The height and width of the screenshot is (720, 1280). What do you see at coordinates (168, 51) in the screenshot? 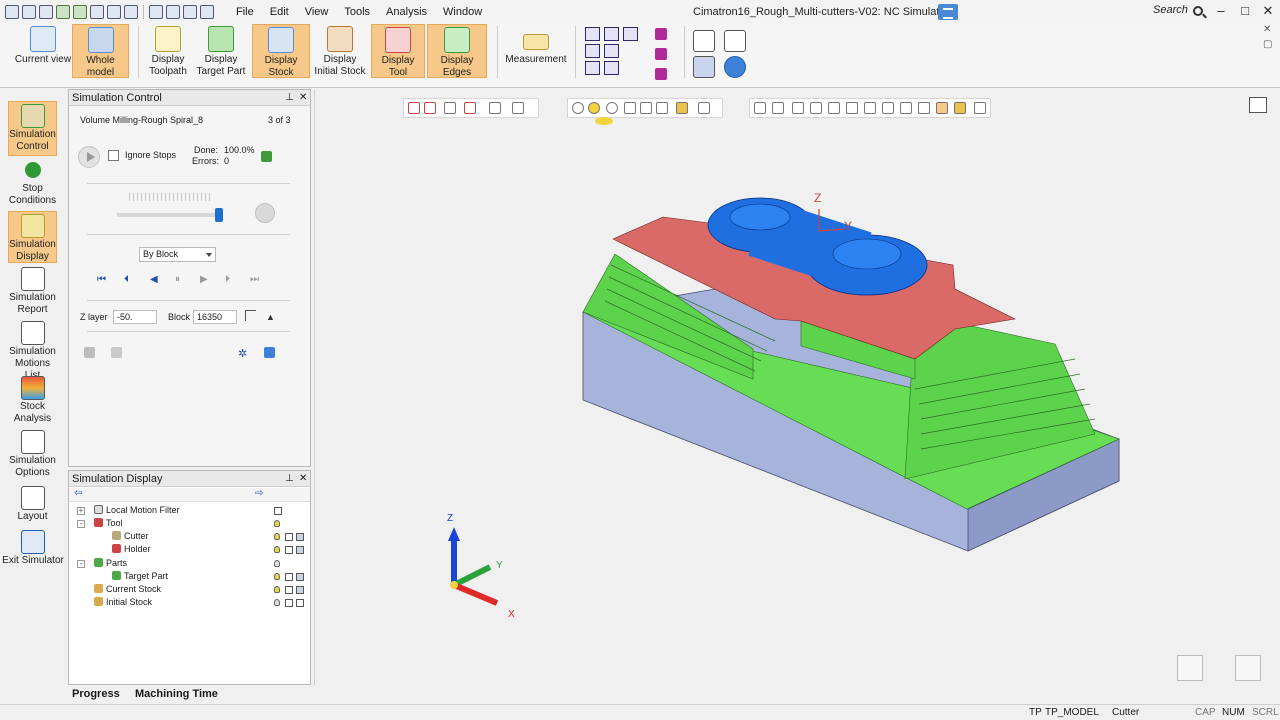
I see `display-toolpath-button: Display Toolpath` at bounding box center [168, 51].